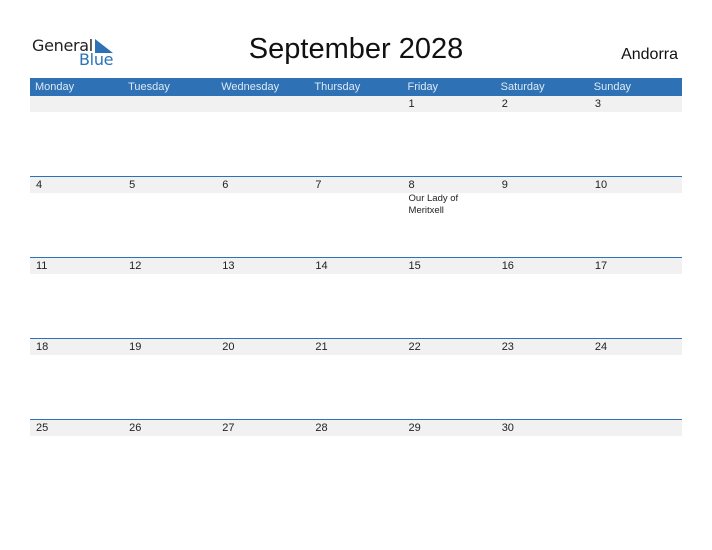 Image resolution: width=712 pixels, height=550 pixels. I want to click on weekday-saturday: Saturday, so click(522, 87).